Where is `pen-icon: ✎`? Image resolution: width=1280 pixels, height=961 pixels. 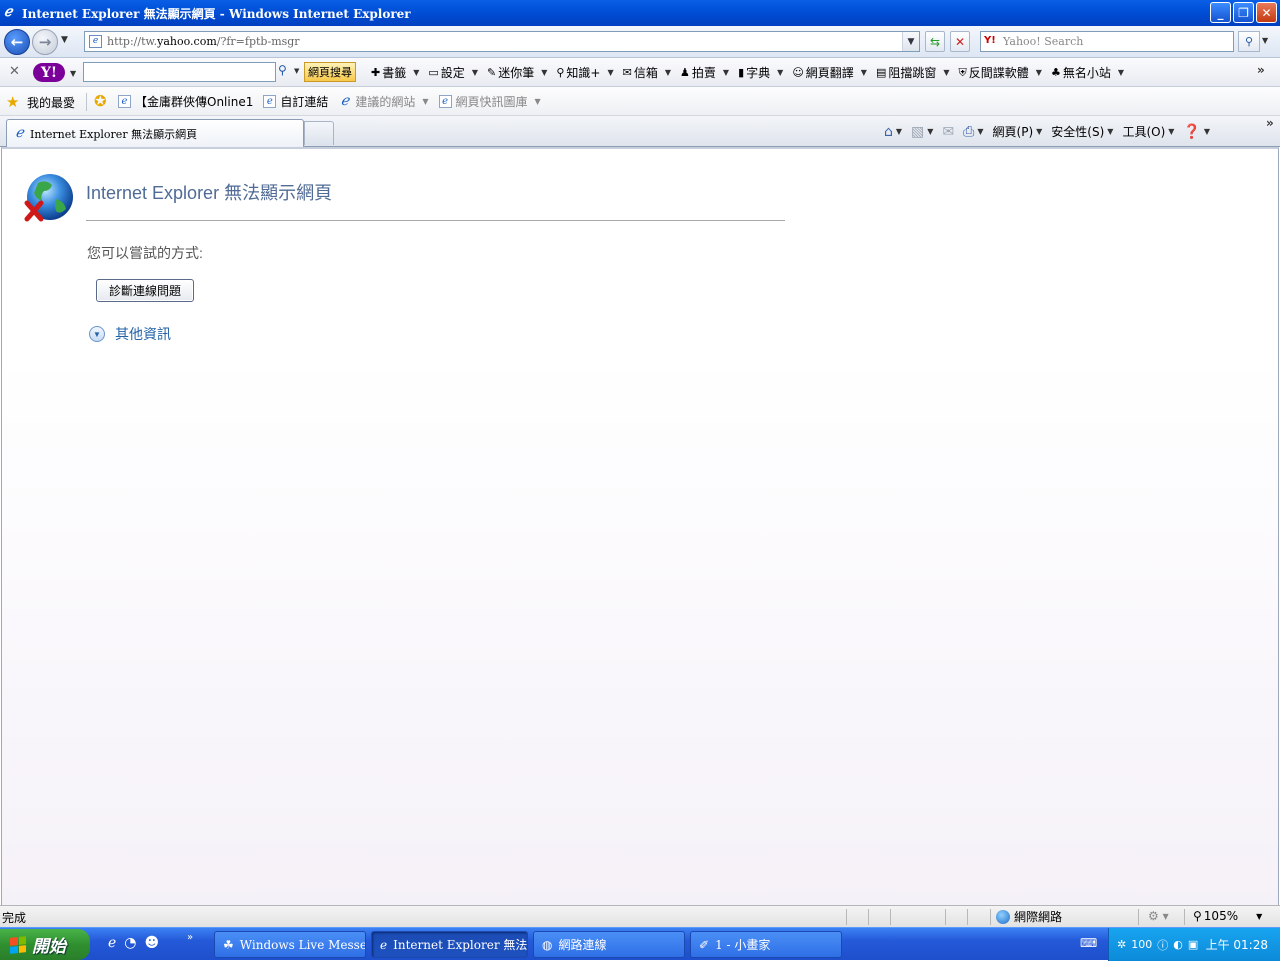
pen-icon: ✎ is located at coordinates (491, 72).